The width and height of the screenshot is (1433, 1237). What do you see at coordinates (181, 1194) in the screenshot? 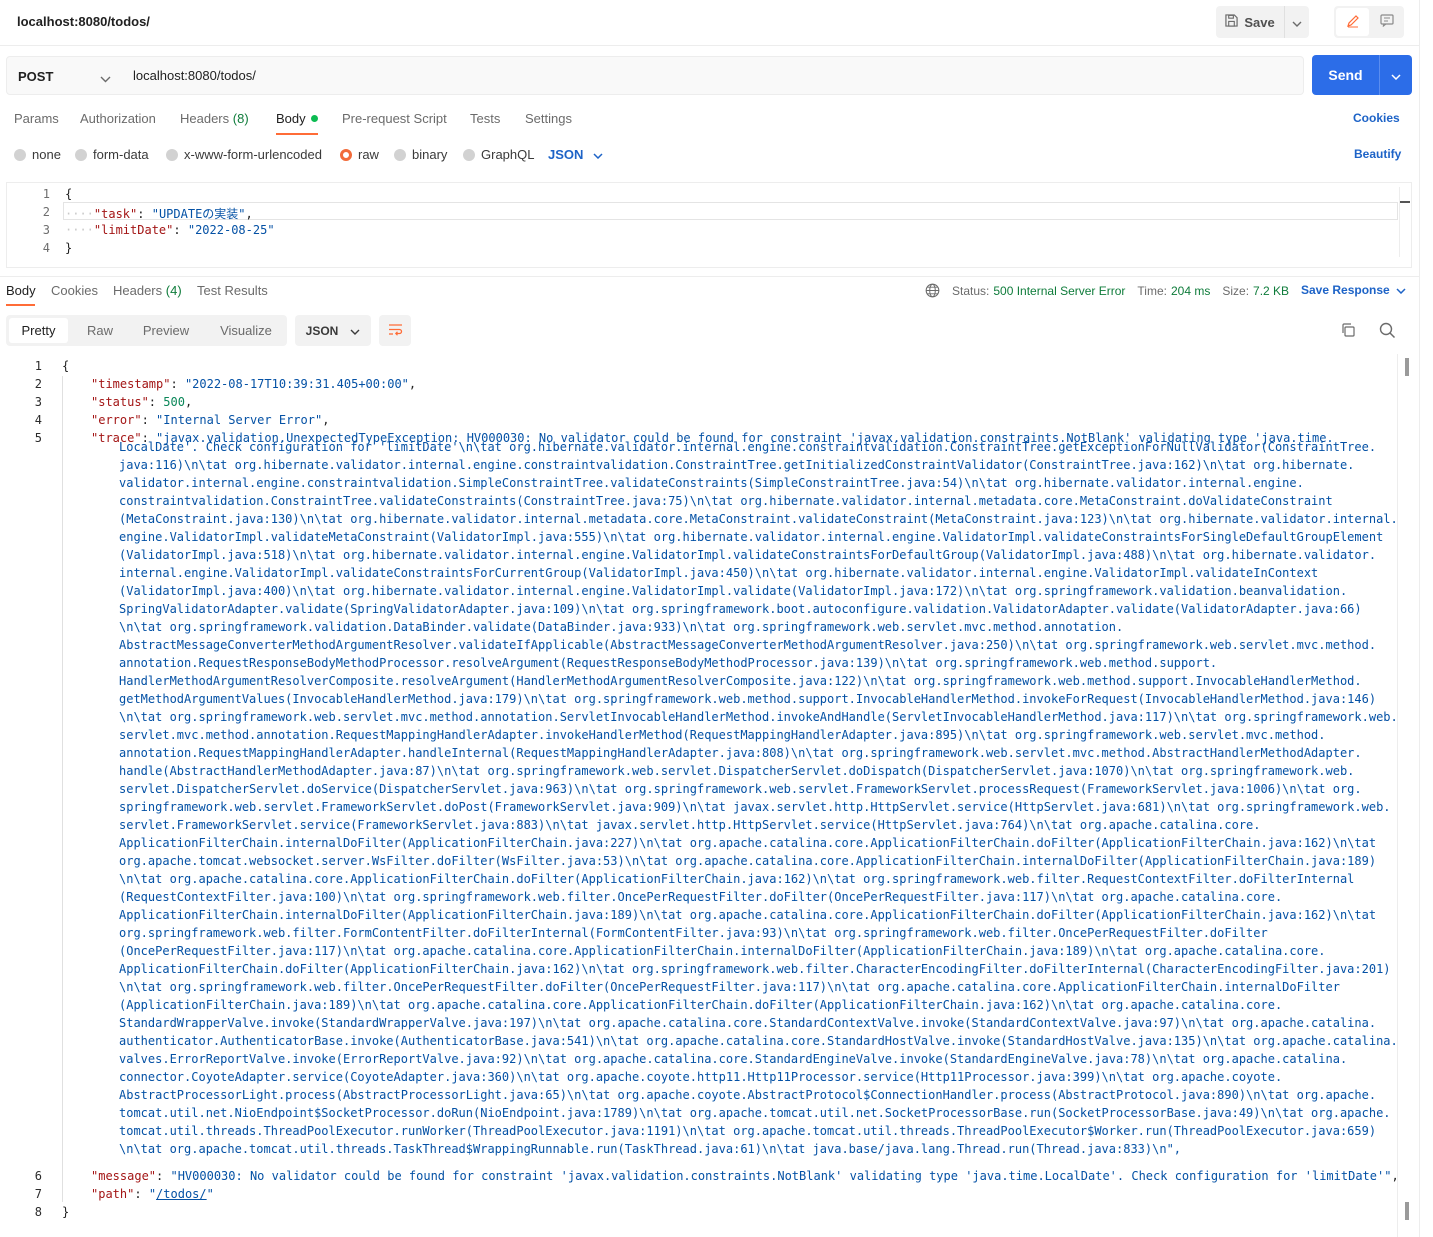
I see `path-link: /todos/` at bounding box center [181, 1194].